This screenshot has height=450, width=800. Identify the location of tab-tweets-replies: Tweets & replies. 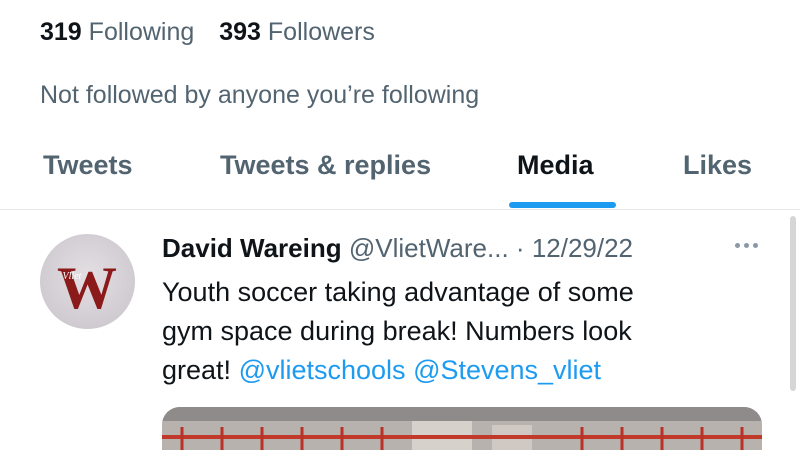
(325, 165).